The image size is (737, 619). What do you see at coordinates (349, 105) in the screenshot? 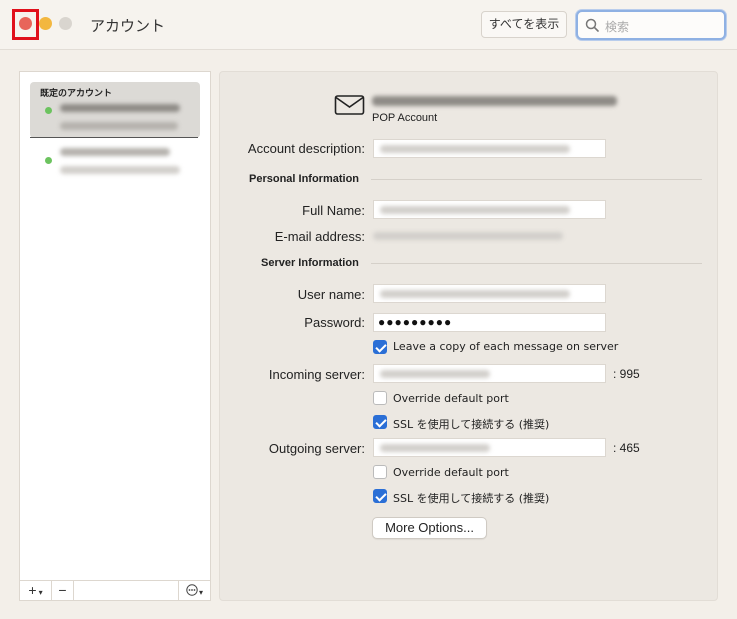
I see `envelope-icon` at bounding box center [349, 105].